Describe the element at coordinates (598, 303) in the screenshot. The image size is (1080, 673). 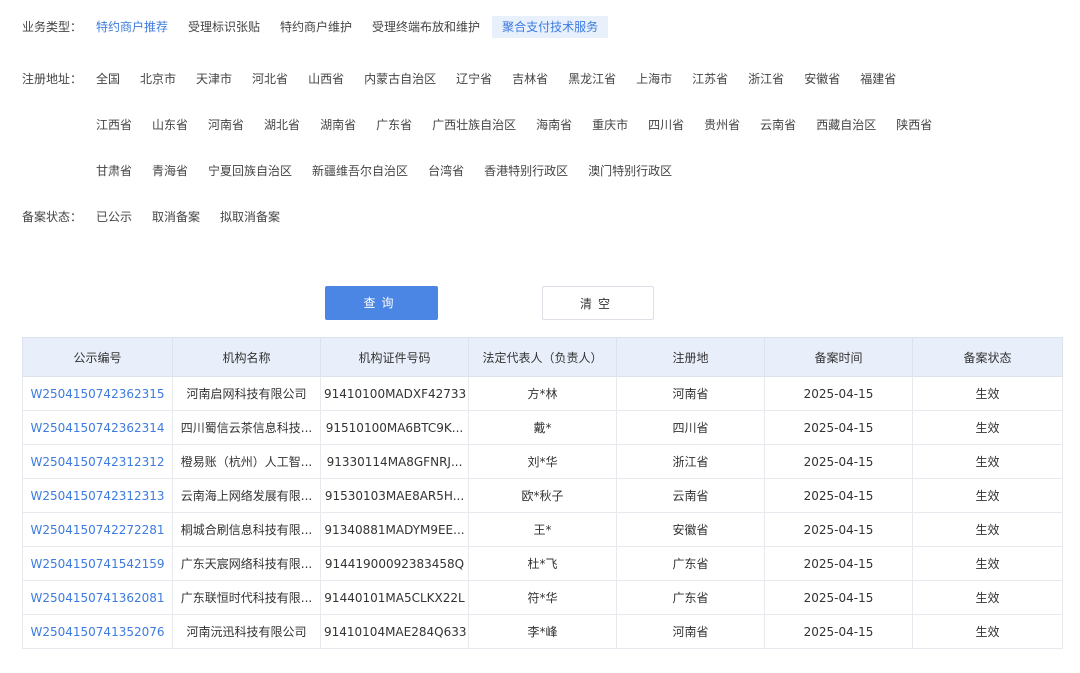
I see `clear-button: 清空` at that location.